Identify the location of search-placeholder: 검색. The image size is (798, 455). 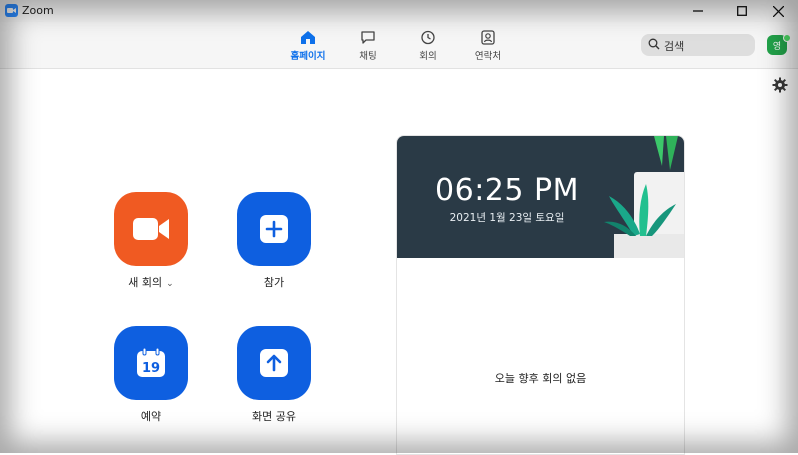
(674, 46).